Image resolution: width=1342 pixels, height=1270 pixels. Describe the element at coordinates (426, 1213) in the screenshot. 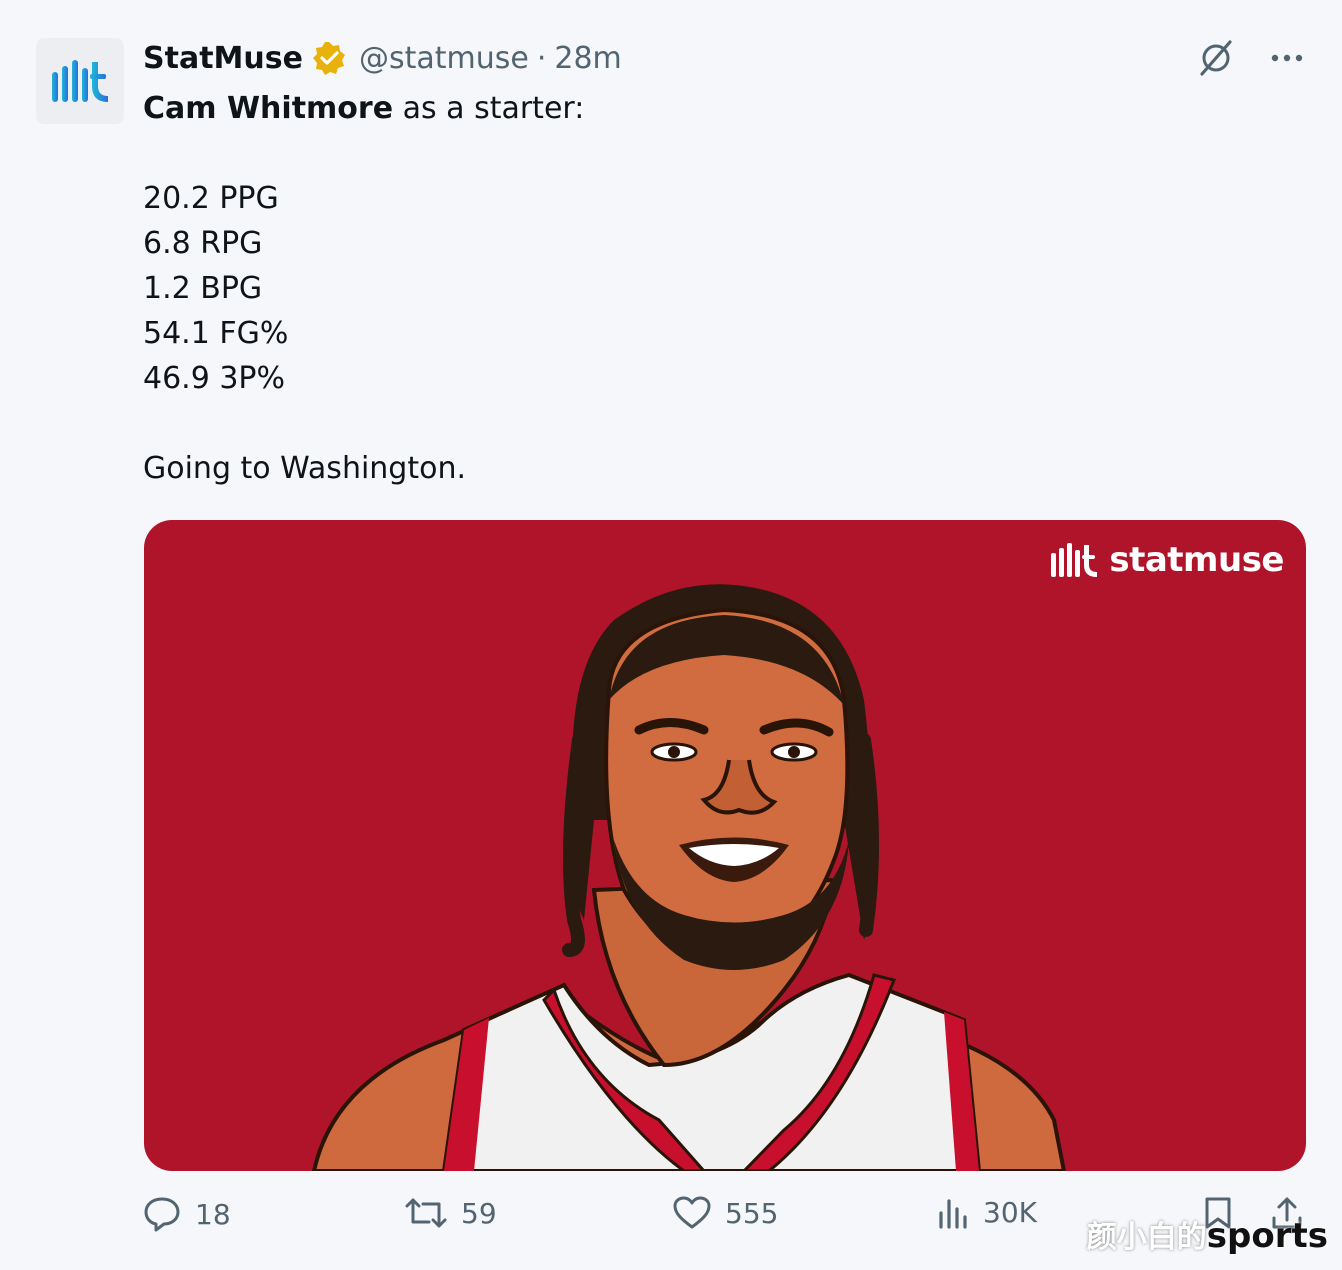

I see `repost-icon` at that location.